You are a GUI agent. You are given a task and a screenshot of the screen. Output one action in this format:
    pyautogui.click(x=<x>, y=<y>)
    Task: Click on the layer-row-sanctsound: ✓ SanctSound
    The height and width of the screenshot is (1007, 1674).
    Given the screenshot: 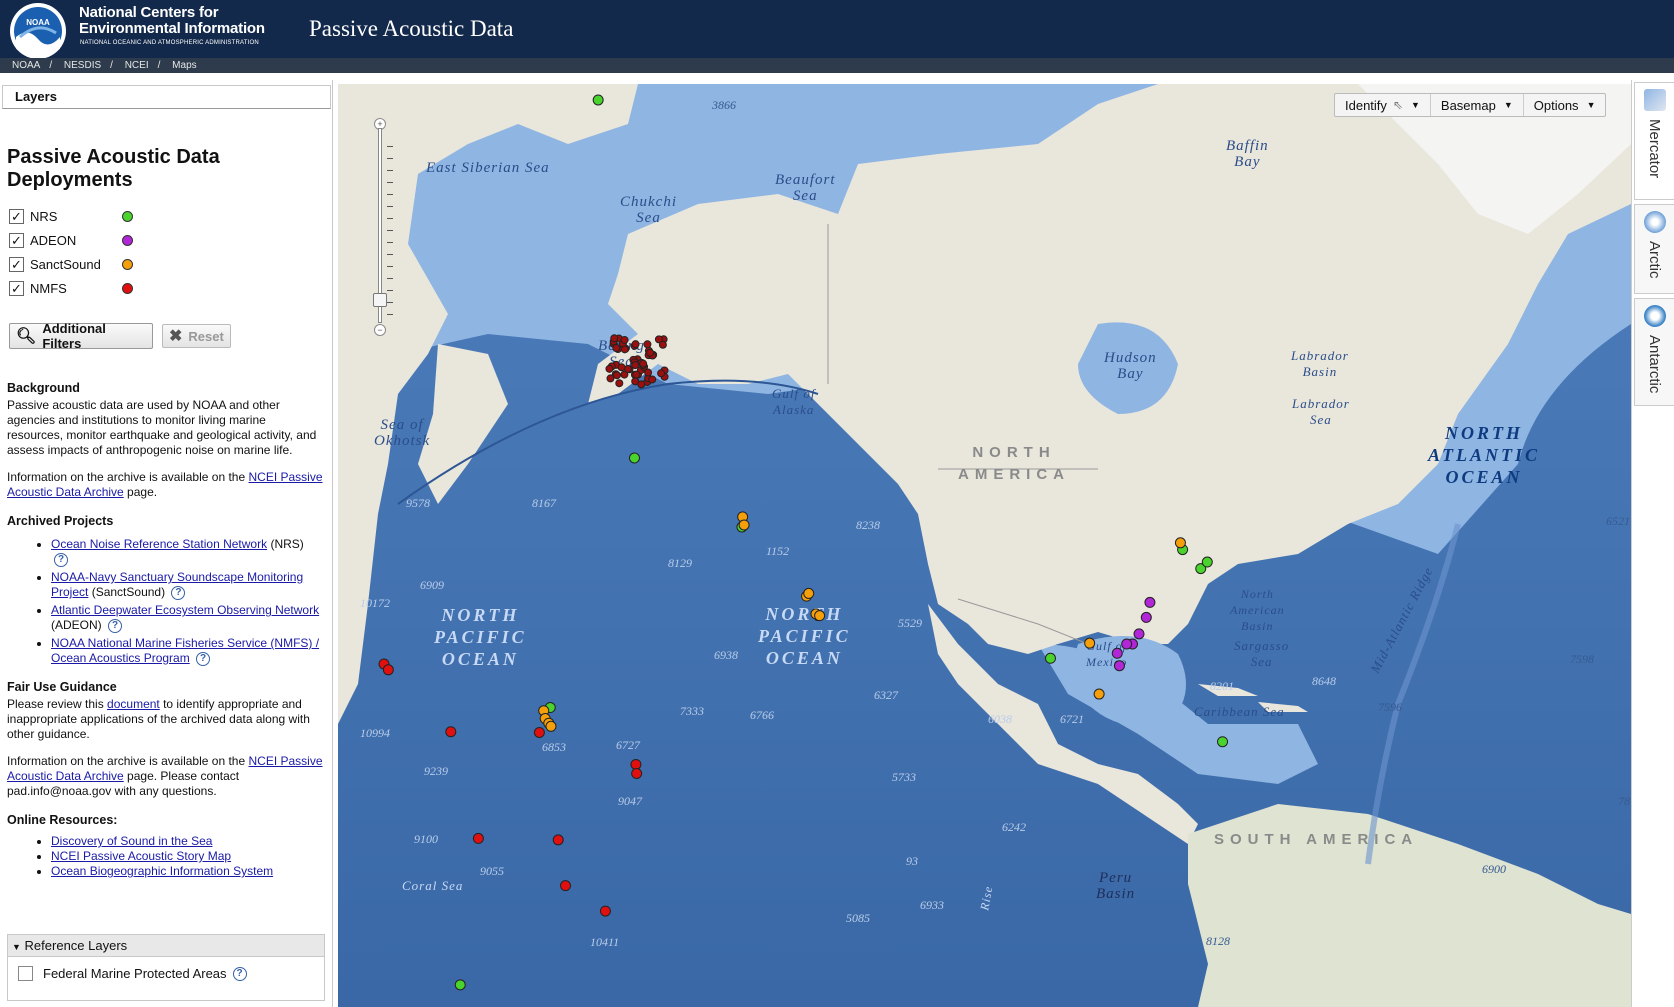 What is the action you would take?
    pyautogui.click(x=71, y=264)
    